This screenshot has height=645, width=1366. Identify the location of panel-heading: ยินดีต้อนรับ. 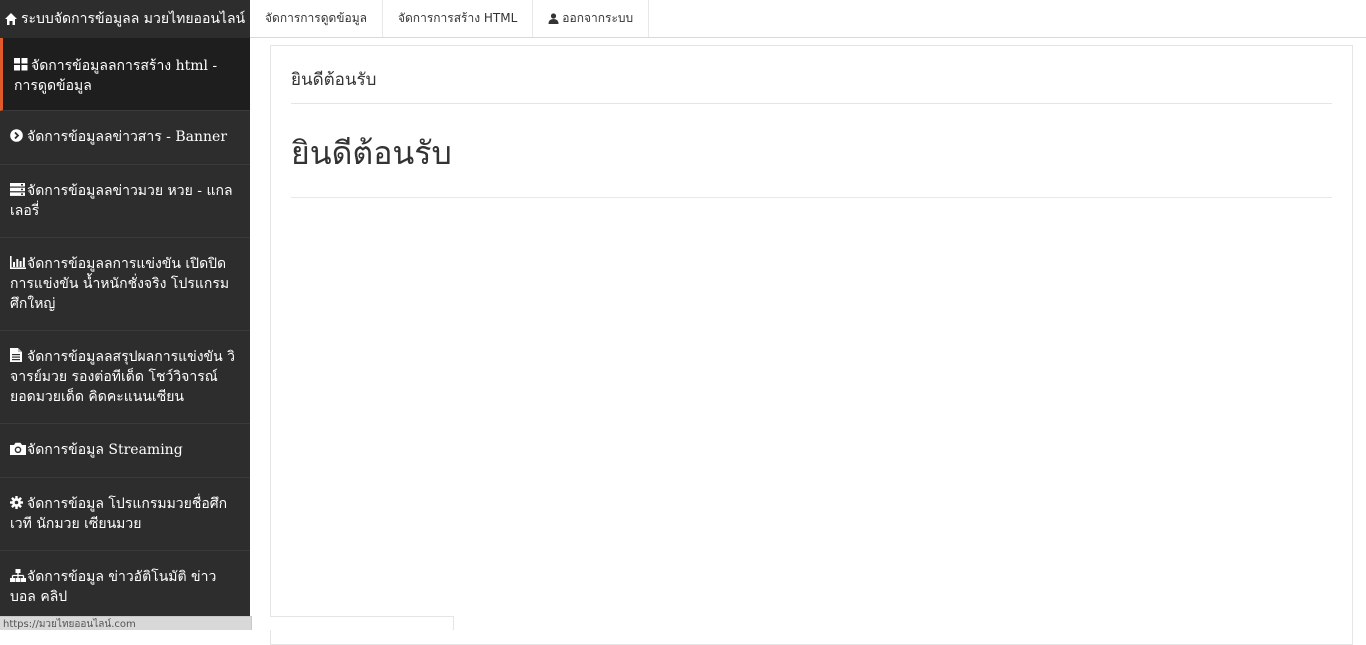
(811, 85).